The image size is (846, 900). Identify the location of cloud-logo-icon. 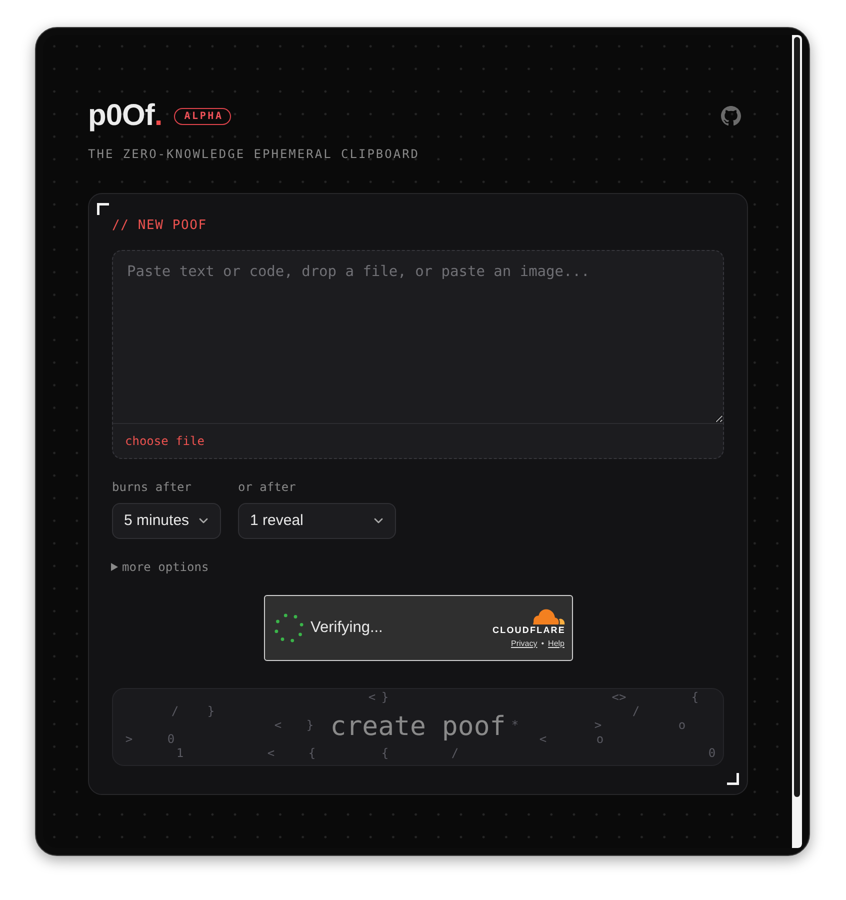
(547, 615).